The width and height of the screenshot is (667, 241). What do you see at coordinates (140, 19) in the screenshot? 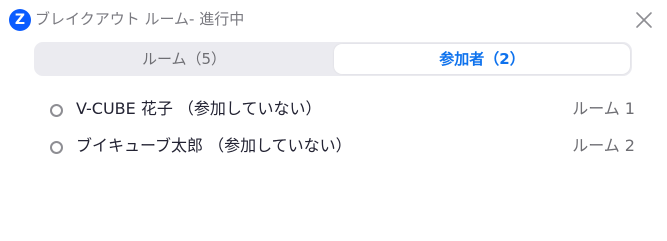
I see `window-title: ブレイクアウト ルーム- 進行中` at bounding box center [140, 19].